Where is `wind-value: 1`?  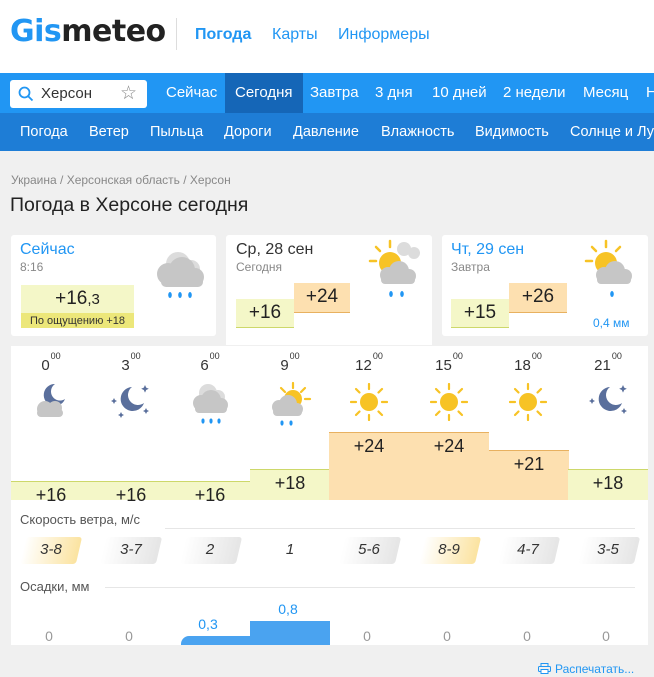
wind-value: 1 is located at coordinates (290, 549).